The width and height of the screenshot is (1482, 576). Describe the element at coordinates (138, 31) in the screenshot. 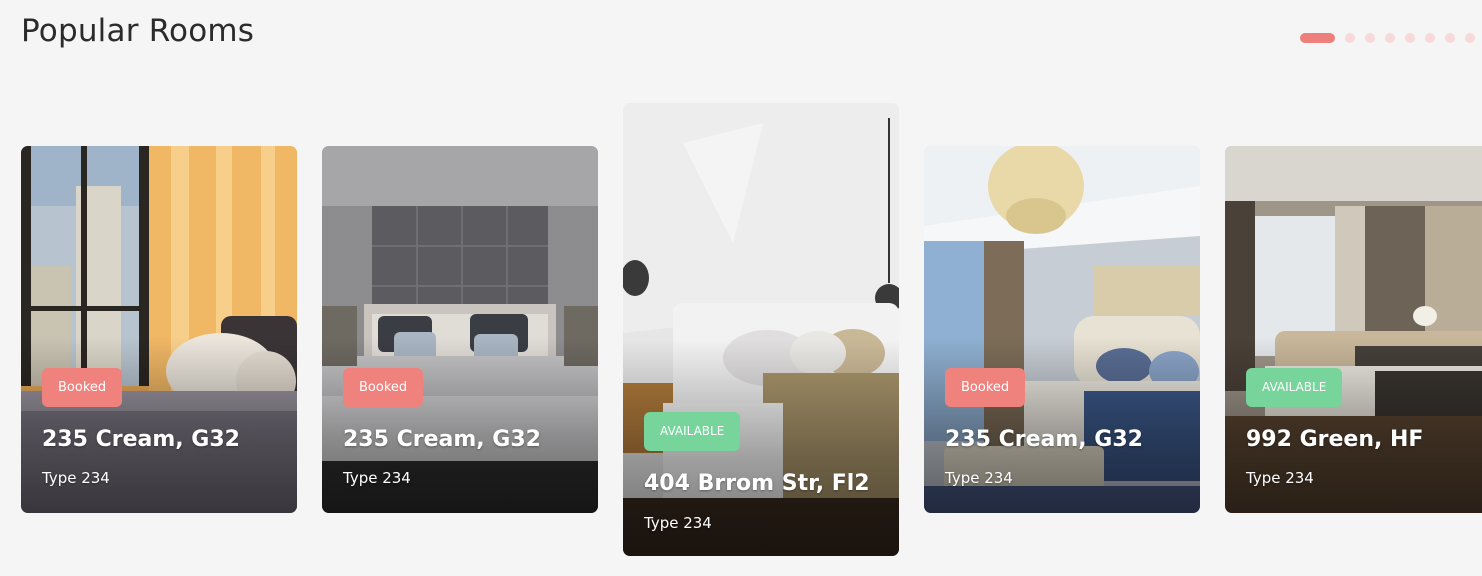

I see `section-title: Popular Rooms` at that location.